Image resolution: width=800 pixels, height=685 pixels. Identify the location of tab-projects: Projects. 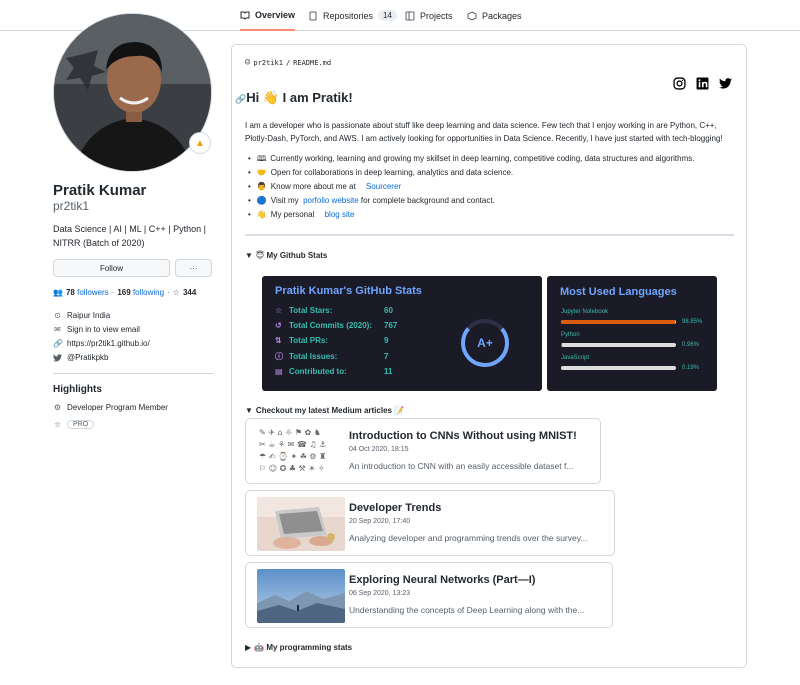
(429, 15).